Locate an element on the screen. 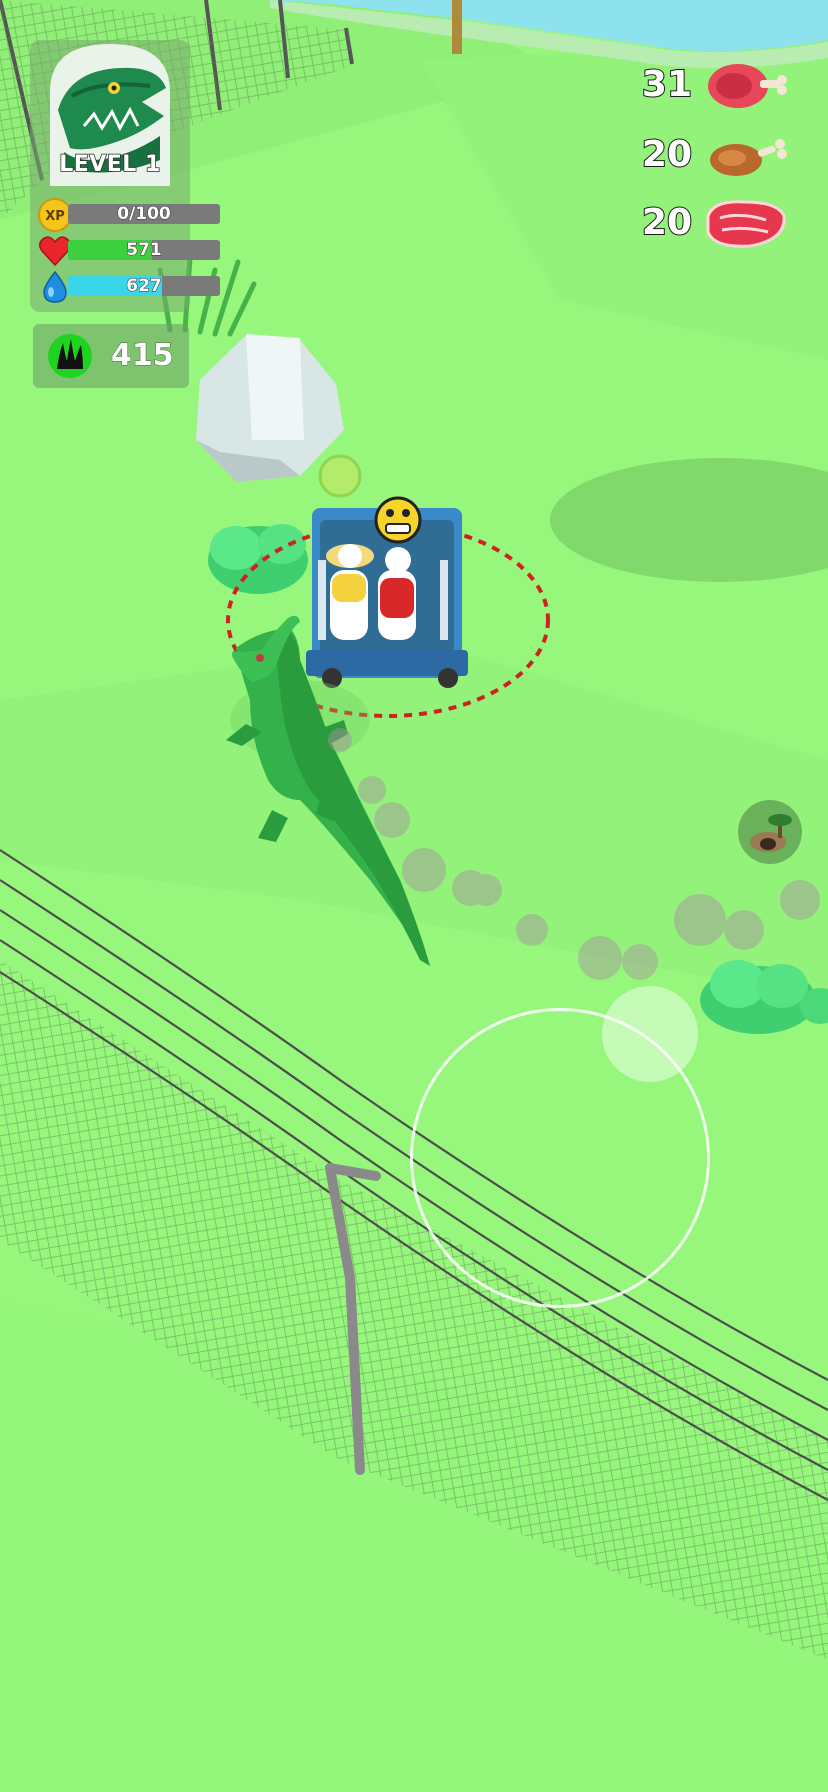  xp-bar: 0/100 is located at coordinates (144, 214).